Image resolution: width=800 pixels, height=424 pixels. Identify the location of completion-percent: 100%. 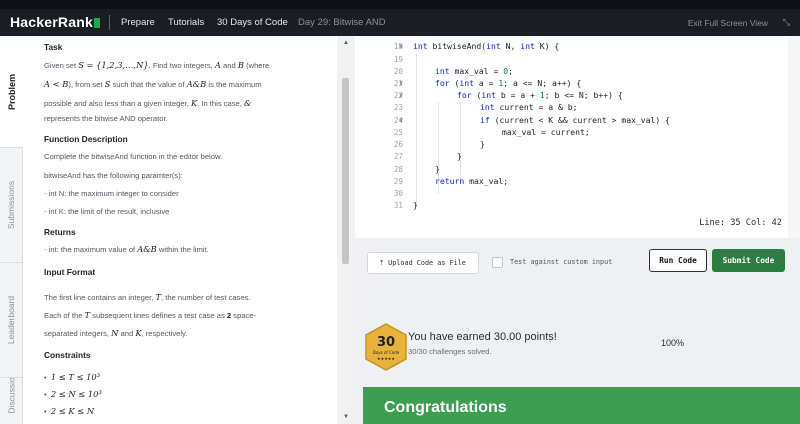
(673, 343).